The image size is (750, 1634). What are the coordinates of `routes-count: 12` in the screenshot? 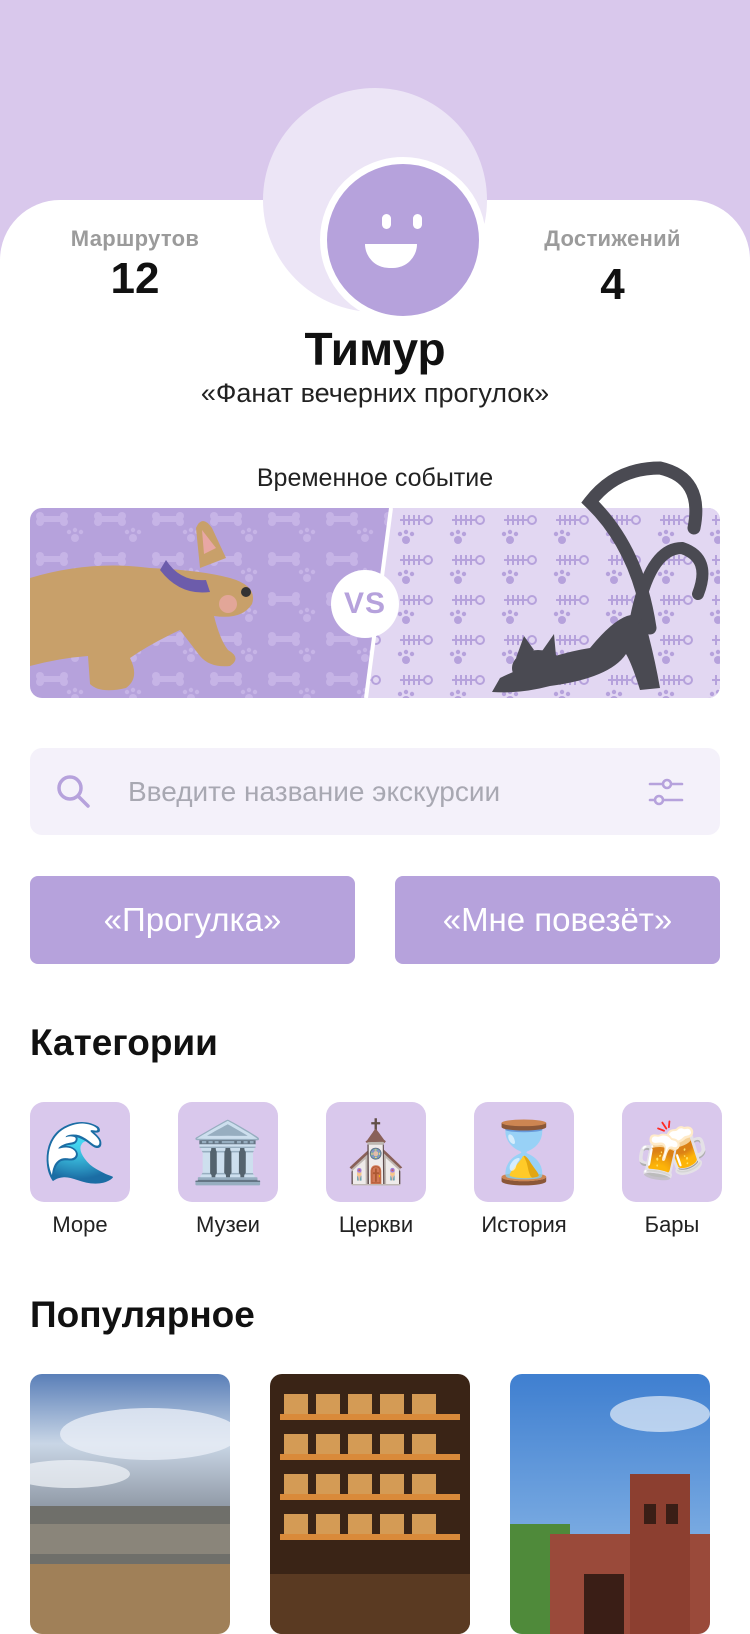 It's located at (135, 278).